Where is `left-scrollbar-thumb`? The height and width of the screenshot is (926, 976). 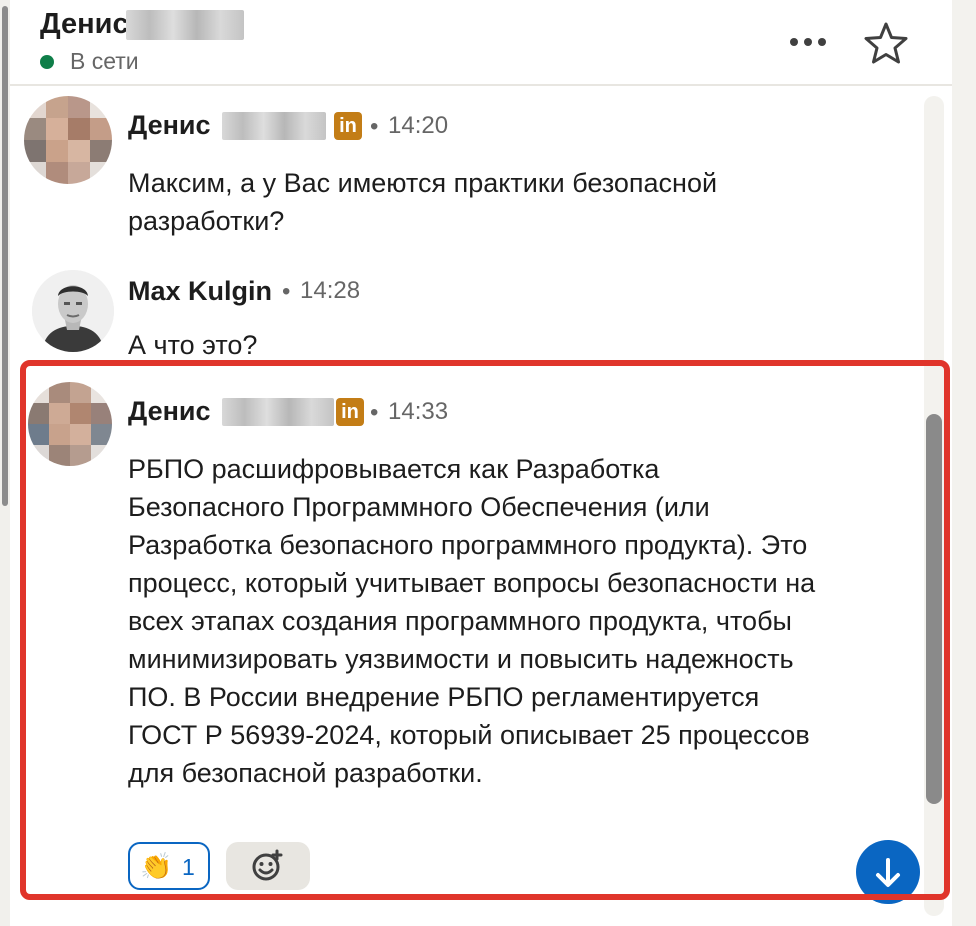
left-scrollbar-thumb is located at coordinates (5, 256).